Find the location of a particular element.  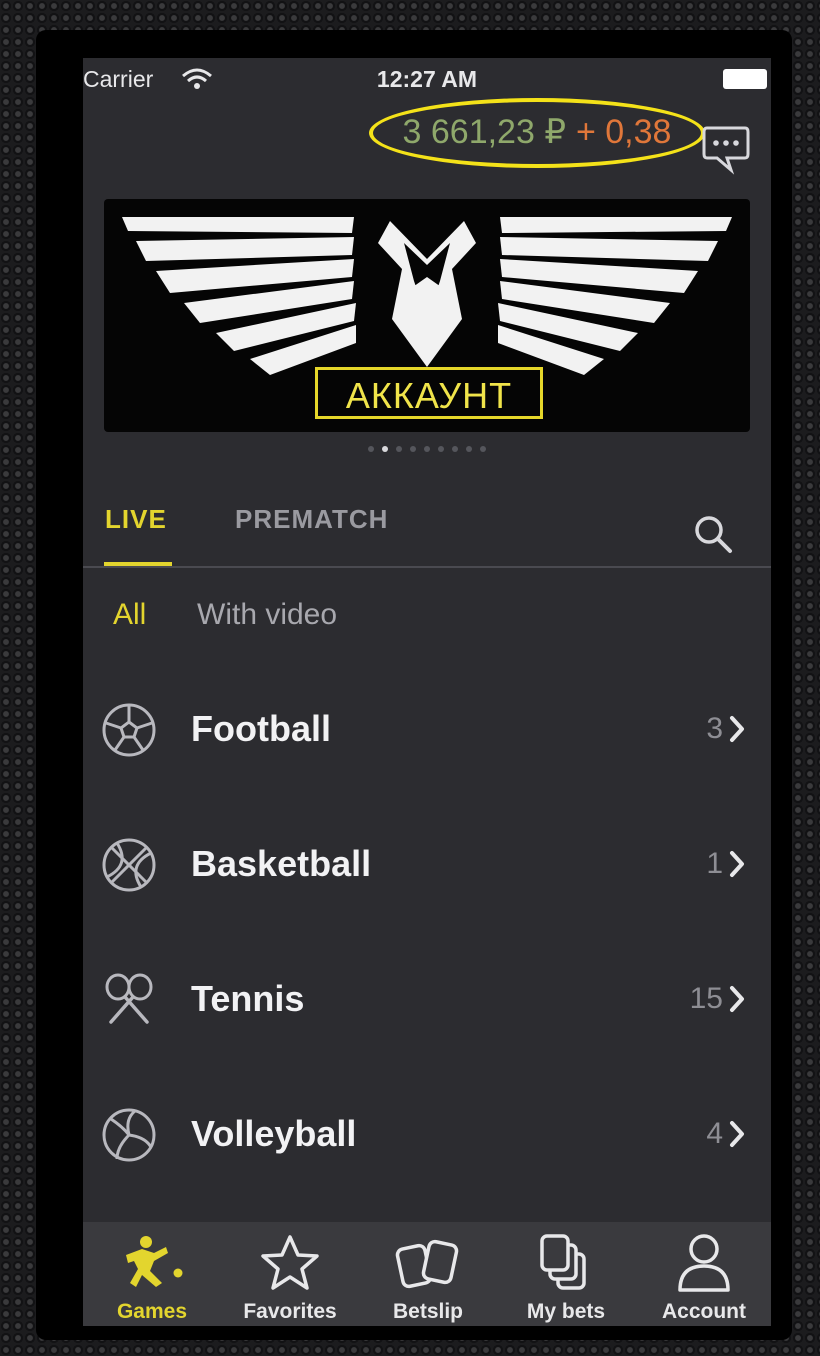

sport-count: 3 is located at coordinates (725, 729).